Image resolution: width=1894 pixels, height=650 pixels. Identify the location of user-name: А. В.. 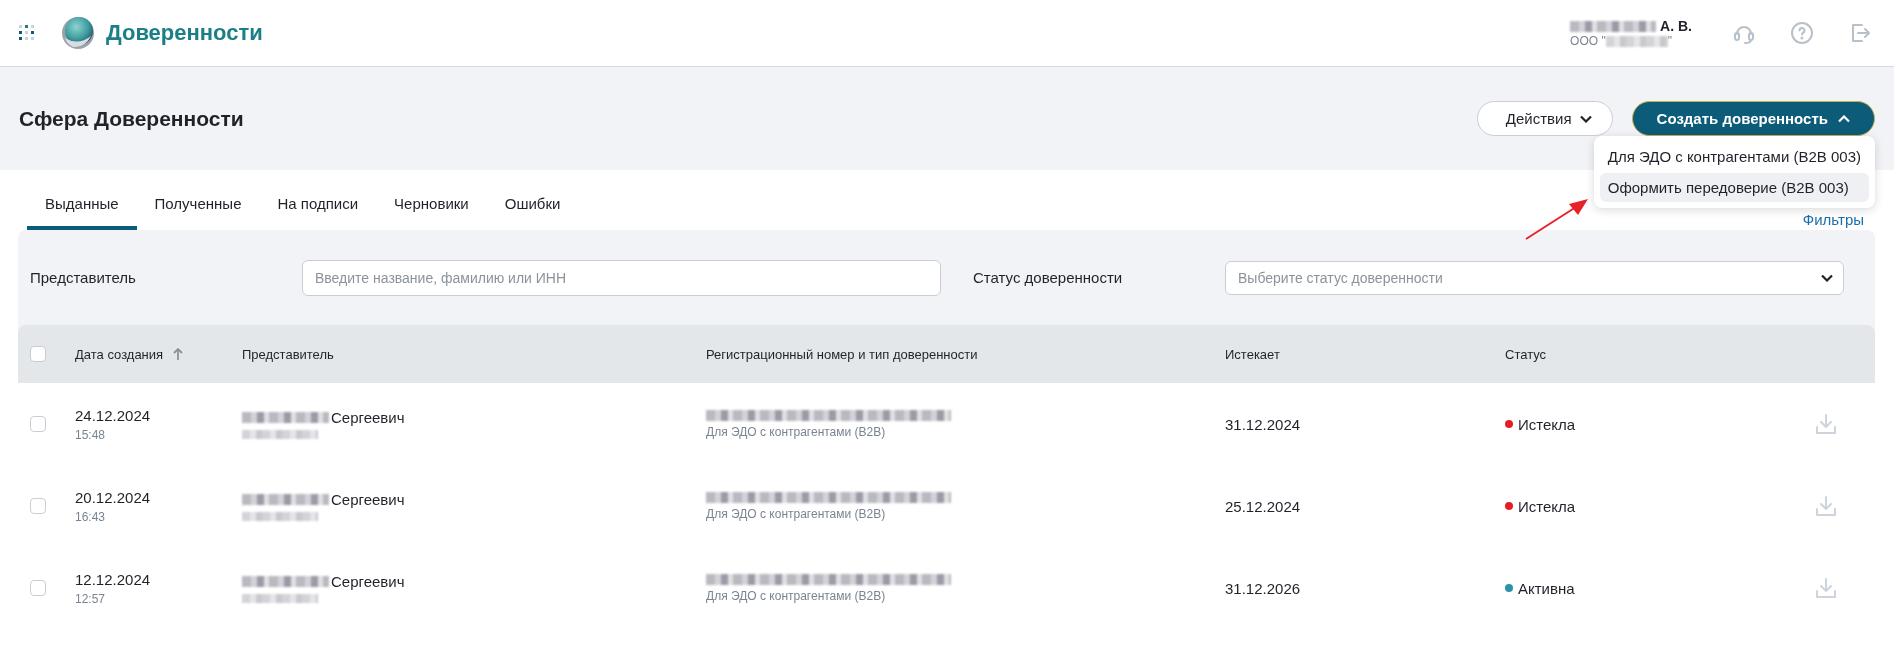
(1676, 26).